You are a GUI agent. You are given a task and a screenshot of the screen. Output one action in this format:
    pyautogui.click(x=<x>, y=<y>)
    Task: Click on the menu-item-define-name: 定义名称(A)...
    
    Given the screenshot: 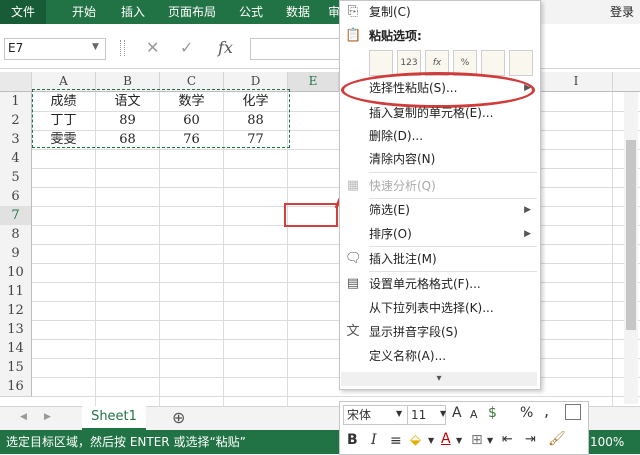 What is the action you would take?
    pyautogui.click(x=439, y=356)
    